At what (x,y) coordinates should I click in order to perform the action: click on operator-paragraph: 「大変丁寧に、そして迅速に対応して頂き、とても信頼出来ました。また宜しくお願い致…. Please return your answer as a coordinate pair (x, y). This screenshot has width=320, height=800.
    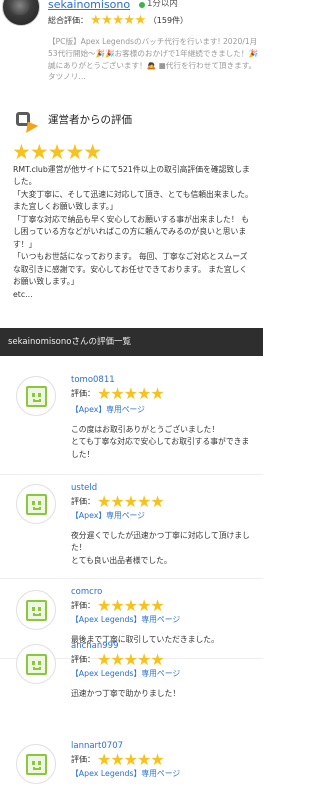
    Looking at the image, I should click on (133, 200).